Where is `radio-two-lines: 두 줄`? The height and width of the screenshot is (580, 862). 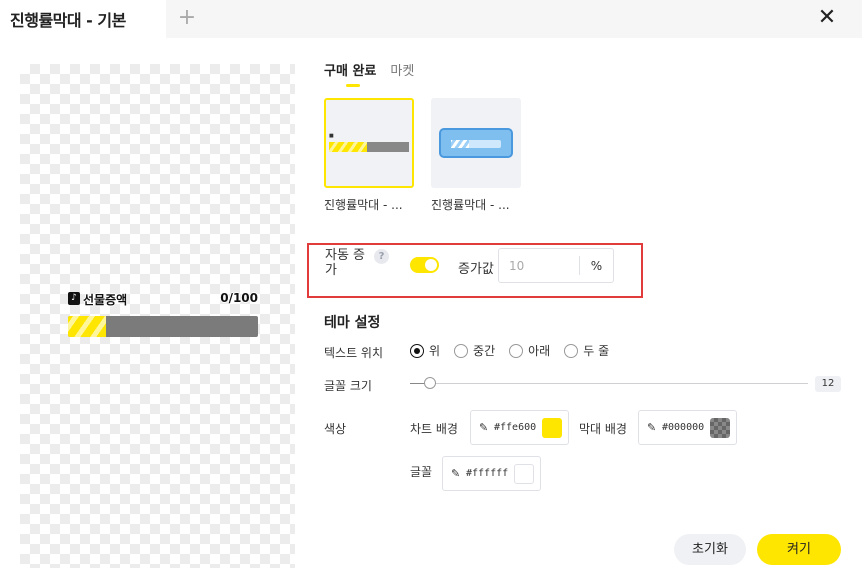
radio-two-lines: 두 줄 is located at coordinates (586, 350).